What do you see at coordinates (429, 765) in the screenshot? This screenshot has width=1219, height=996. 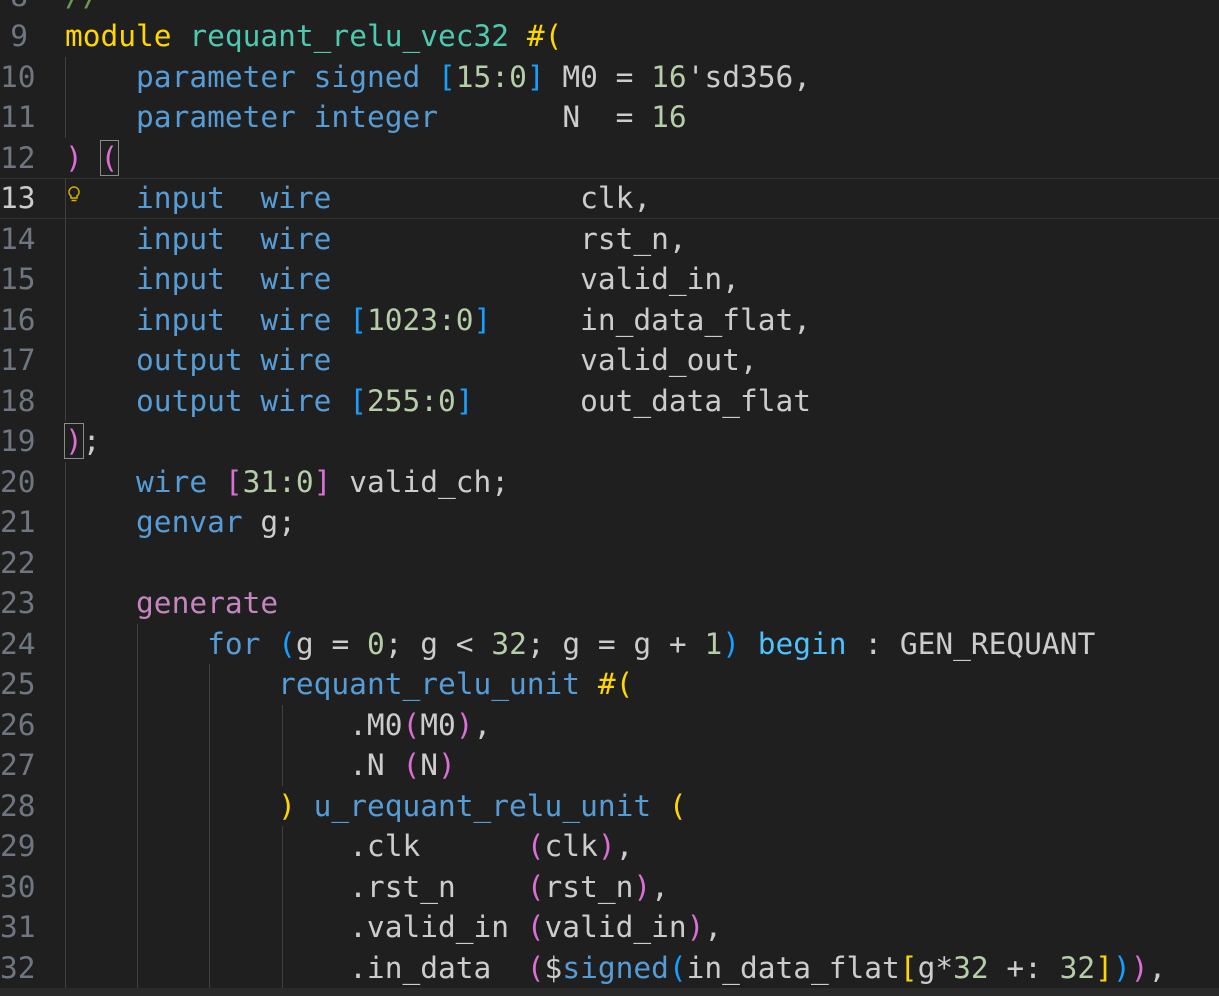 I see `code-token: N` at bounding box center [429, 765].